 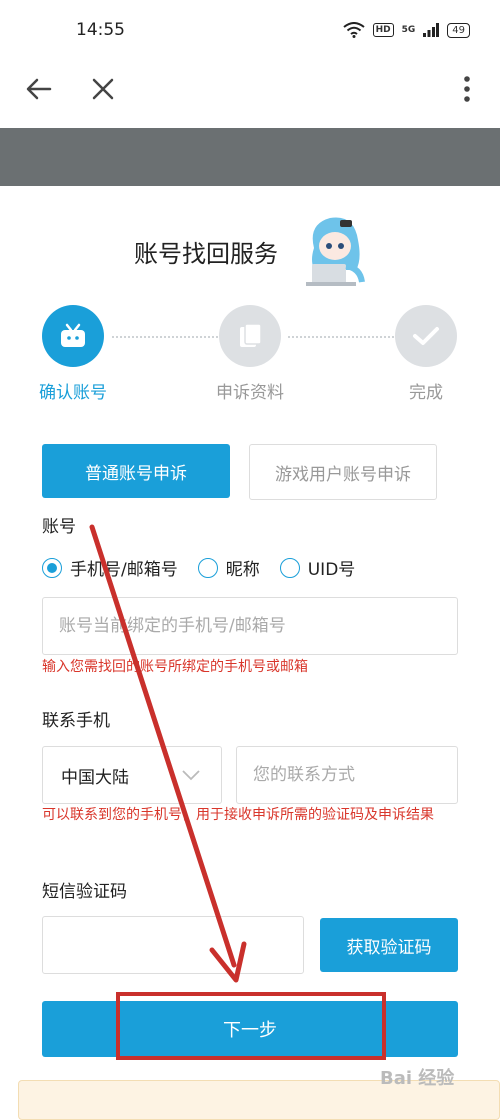 What do you see at coordinates (353, 30) in the screenshot?
I see `wifi-icon` at bounding box center [353, 30].